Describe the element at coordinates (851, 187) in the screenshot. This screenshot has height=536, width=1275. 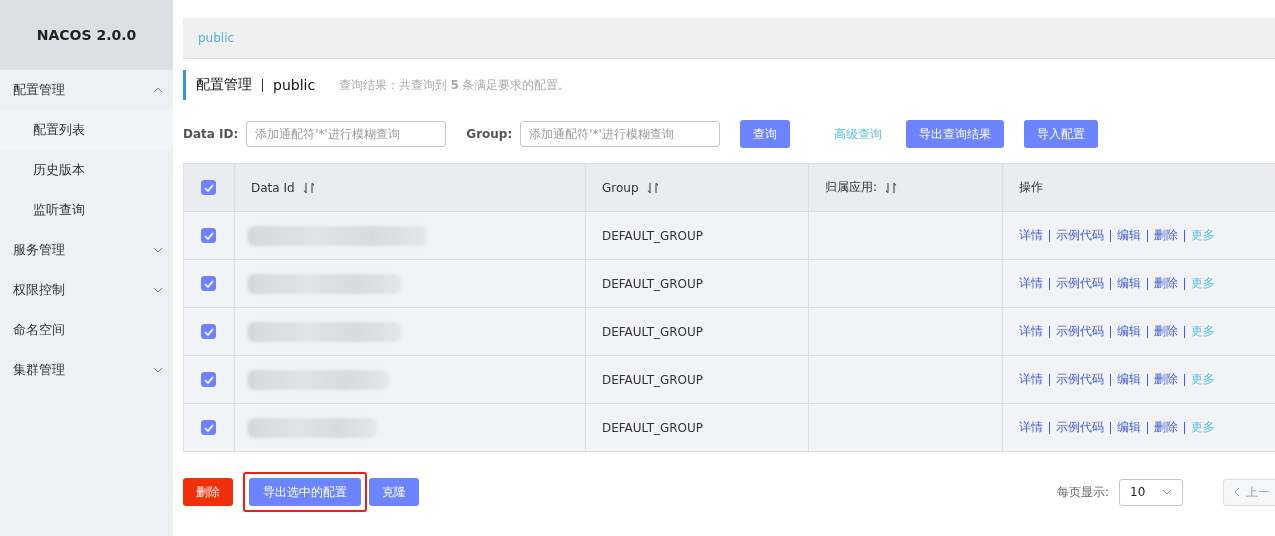
I see `column-header: 归属应用:` at that location.